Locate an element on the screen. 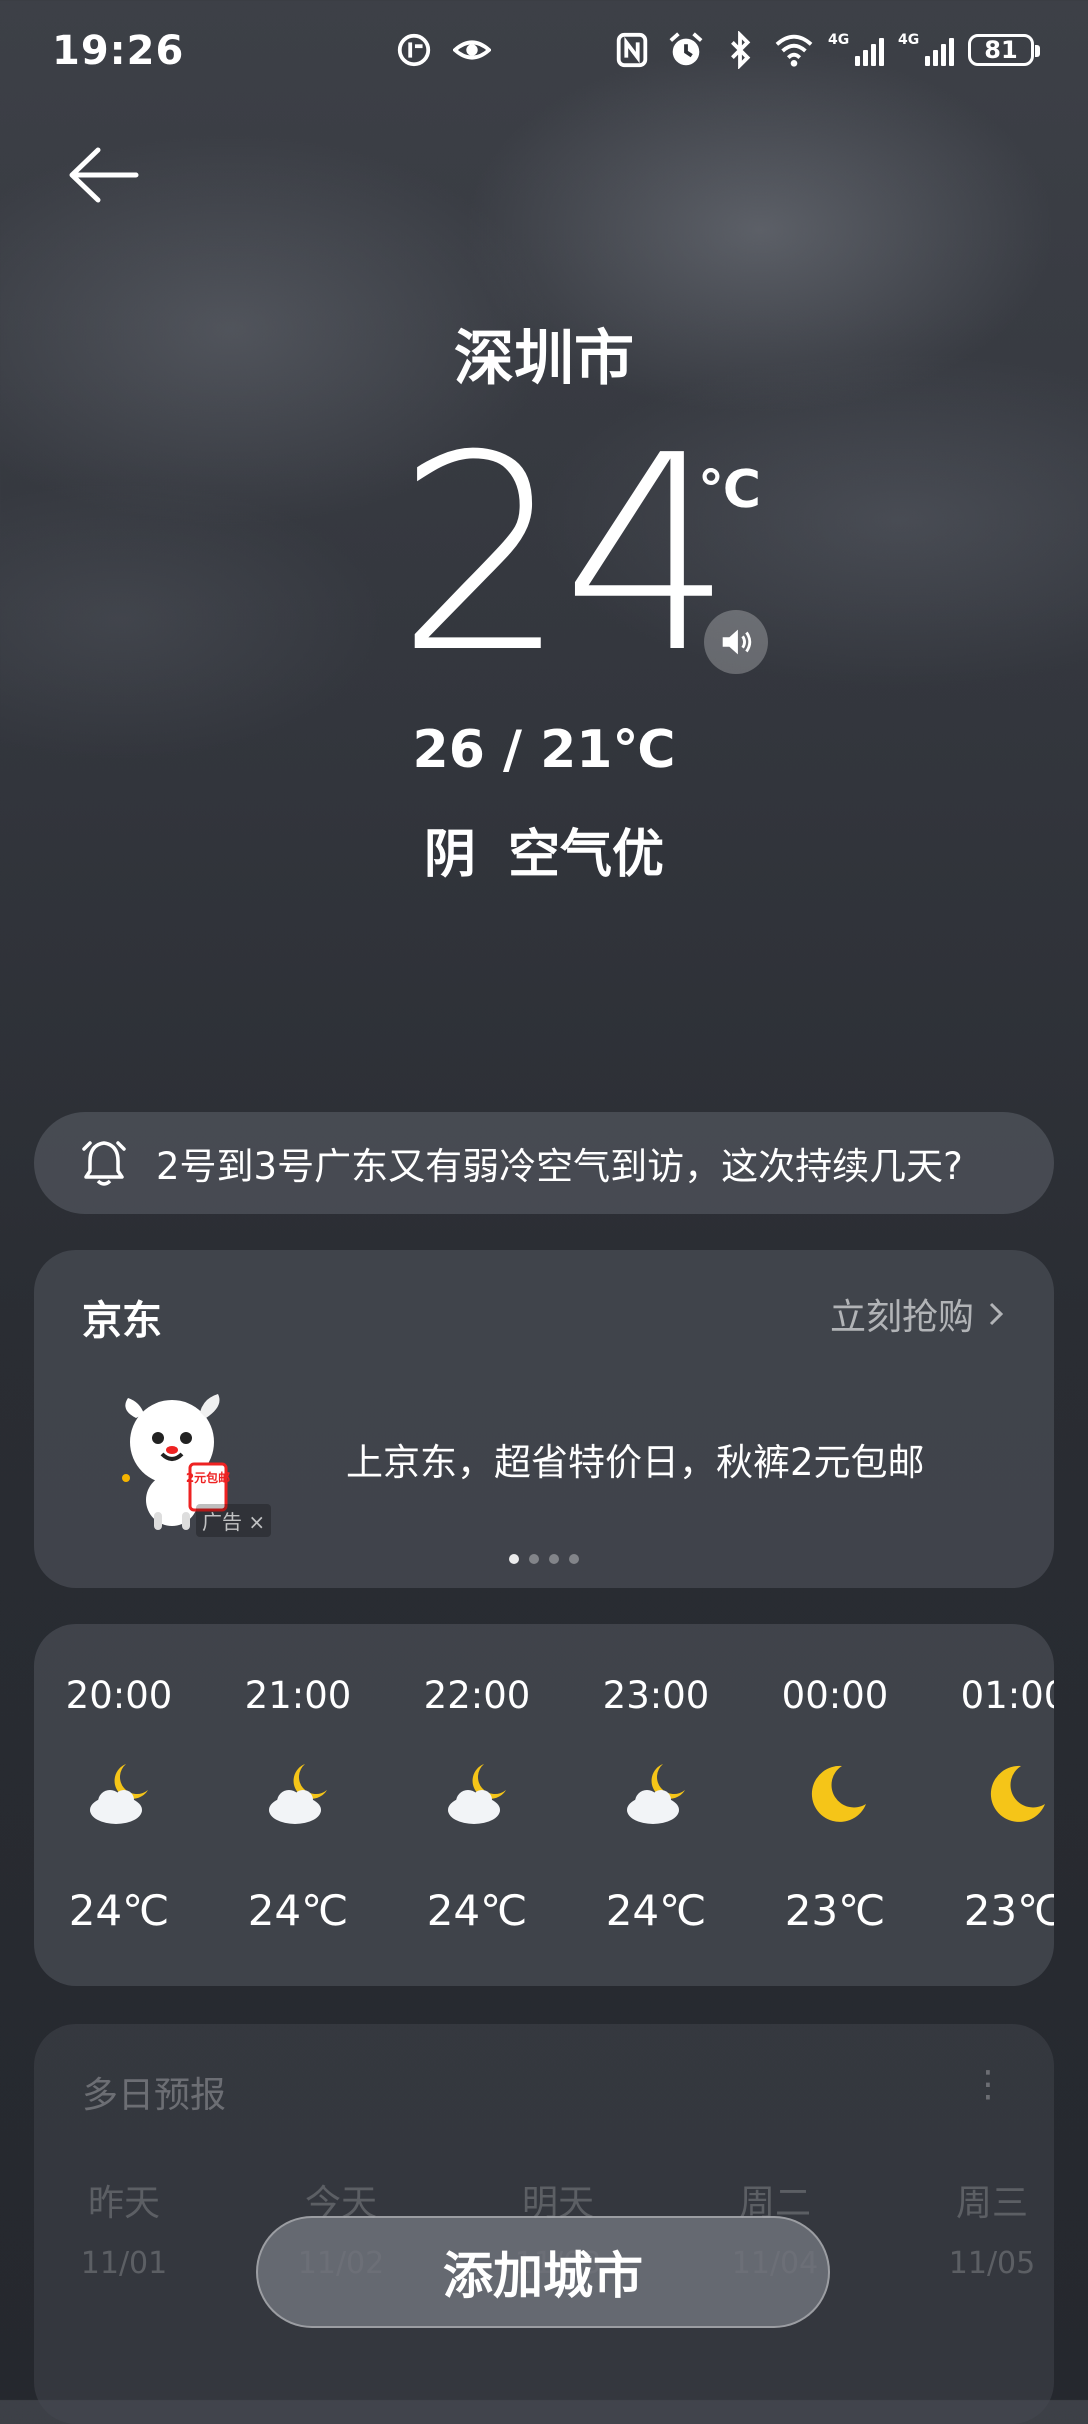 This screenshot has height=2424, width=1088. buy-now-label: 立刻抢购 is located at coordinates (901, 1317).